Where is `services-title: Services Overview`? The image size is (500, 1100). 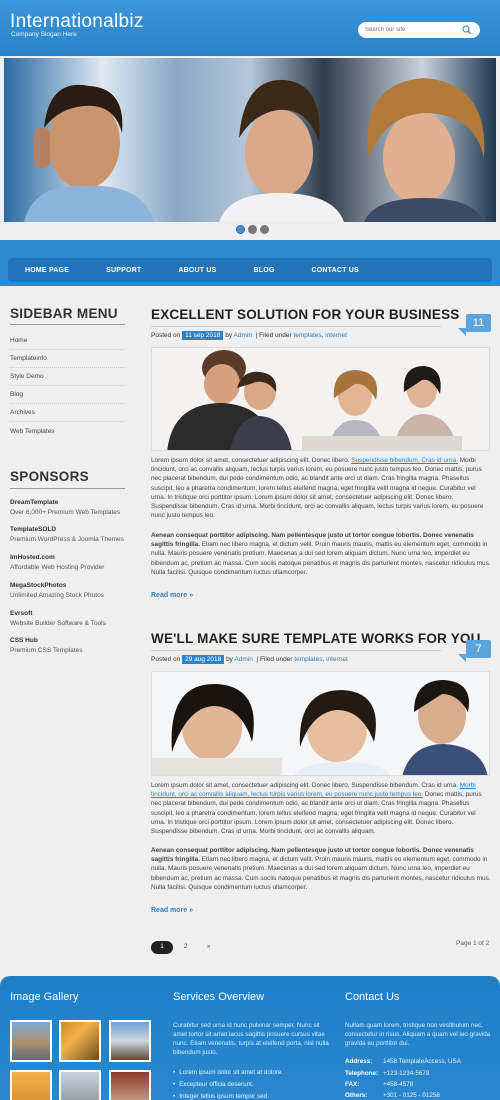 services-title: Services Overview is located at coordinates (219, 997).